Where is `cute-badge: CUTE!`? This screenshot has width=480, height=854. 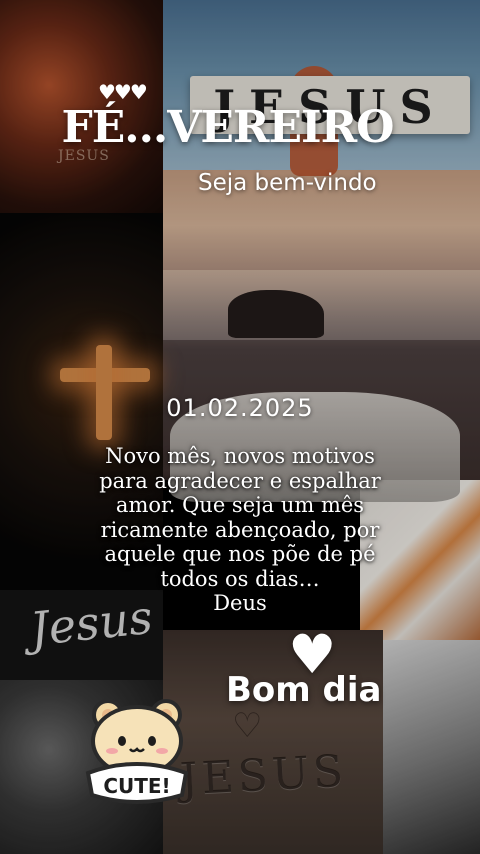 cute-badge: CUTE! is located at coordinates (137, 783).